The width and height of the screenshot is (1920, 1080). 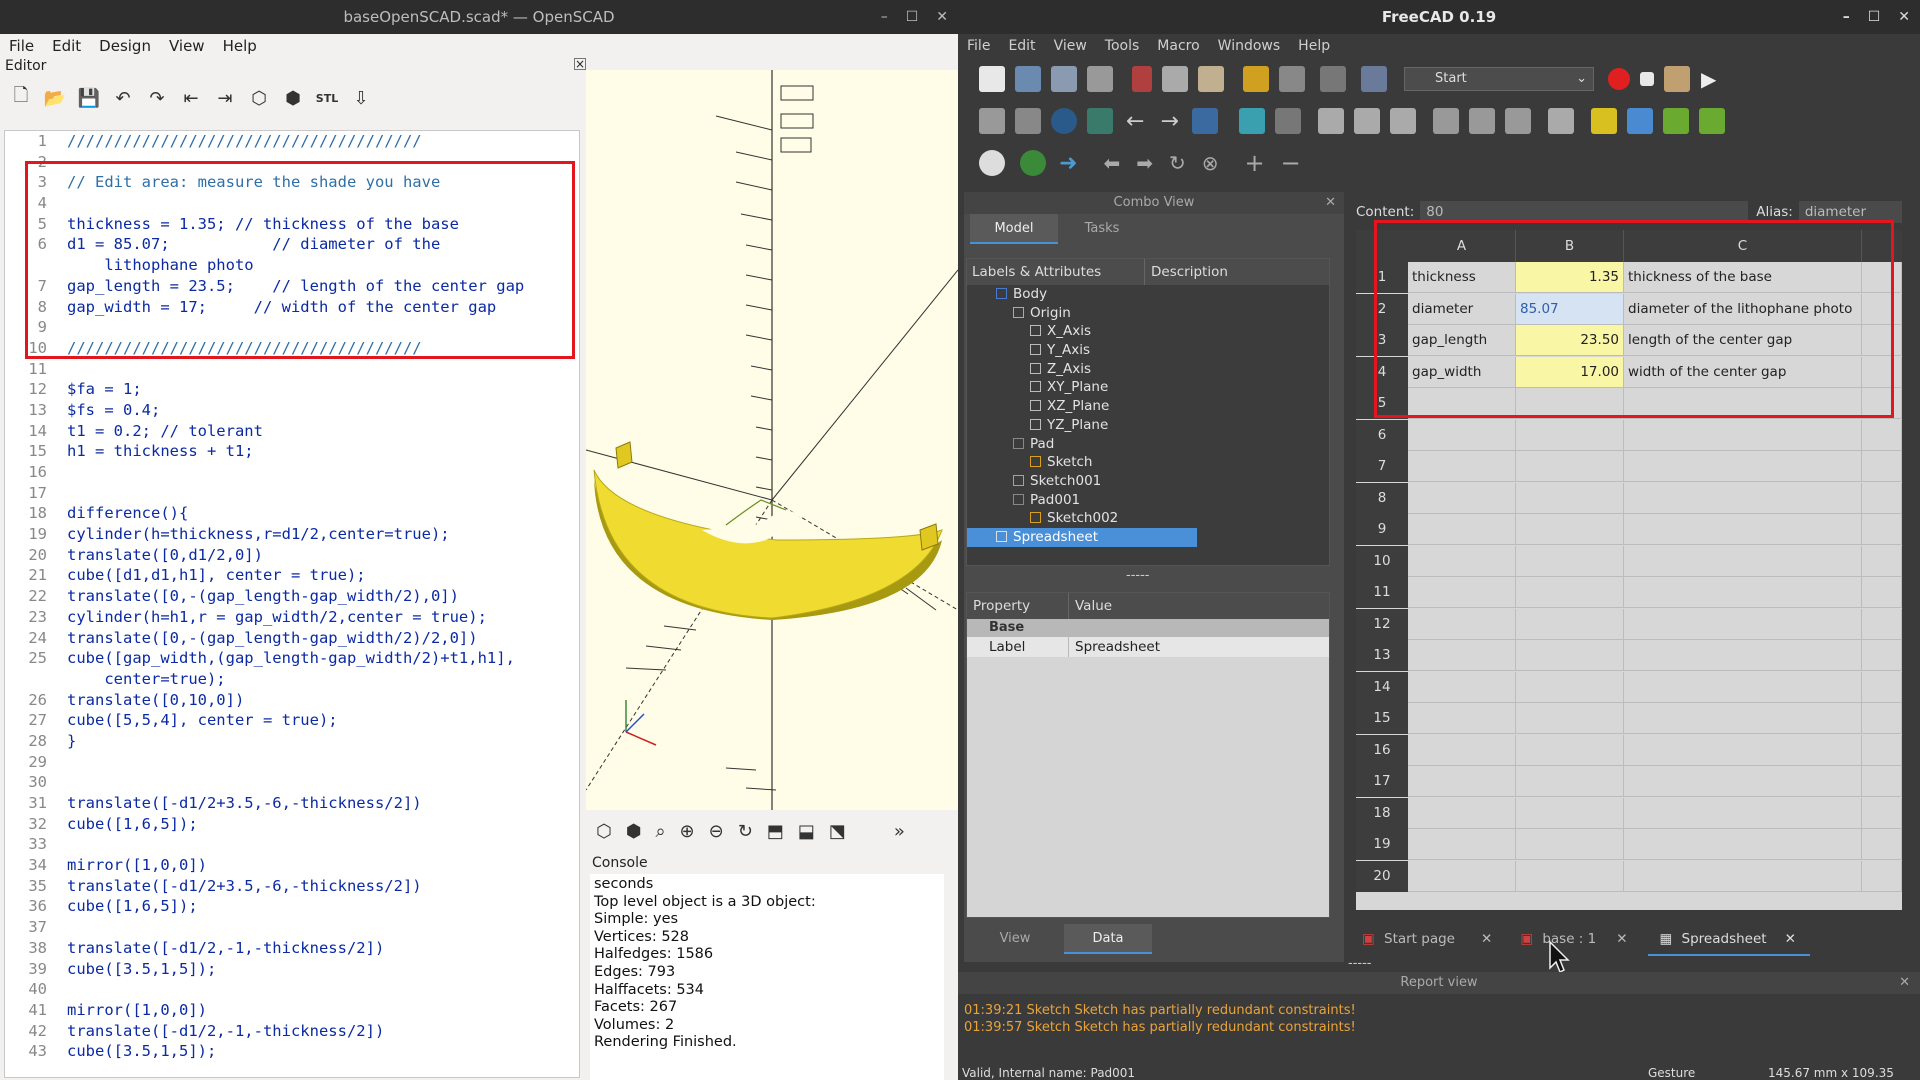 I want to click on measure-icon, so click(x=1251, y=121).